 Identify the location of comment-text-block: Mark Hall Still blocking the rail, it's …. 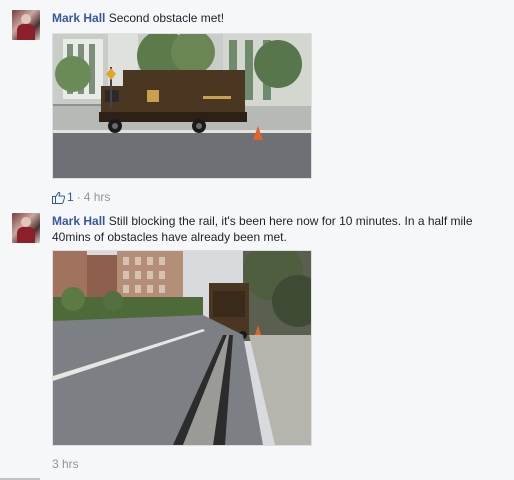
(272, 229).